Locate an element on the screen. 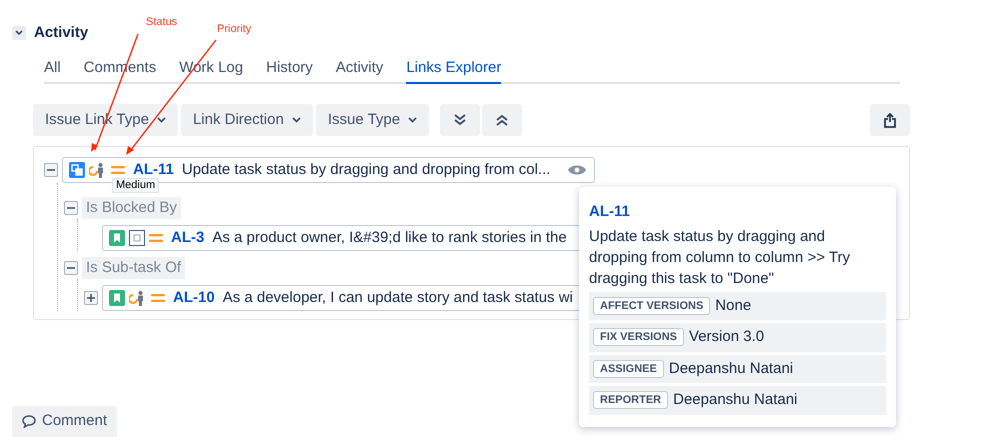 This screenshot has width=998, height=442. field-value: Version 3.0 is located at coordinates (726, 337).